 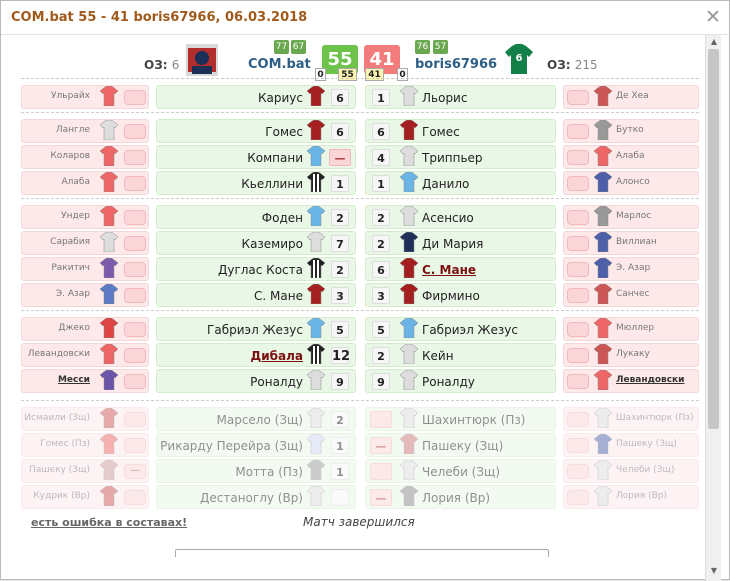 I want to click on right-player-name: Кейн, so click(x=438, y=356).